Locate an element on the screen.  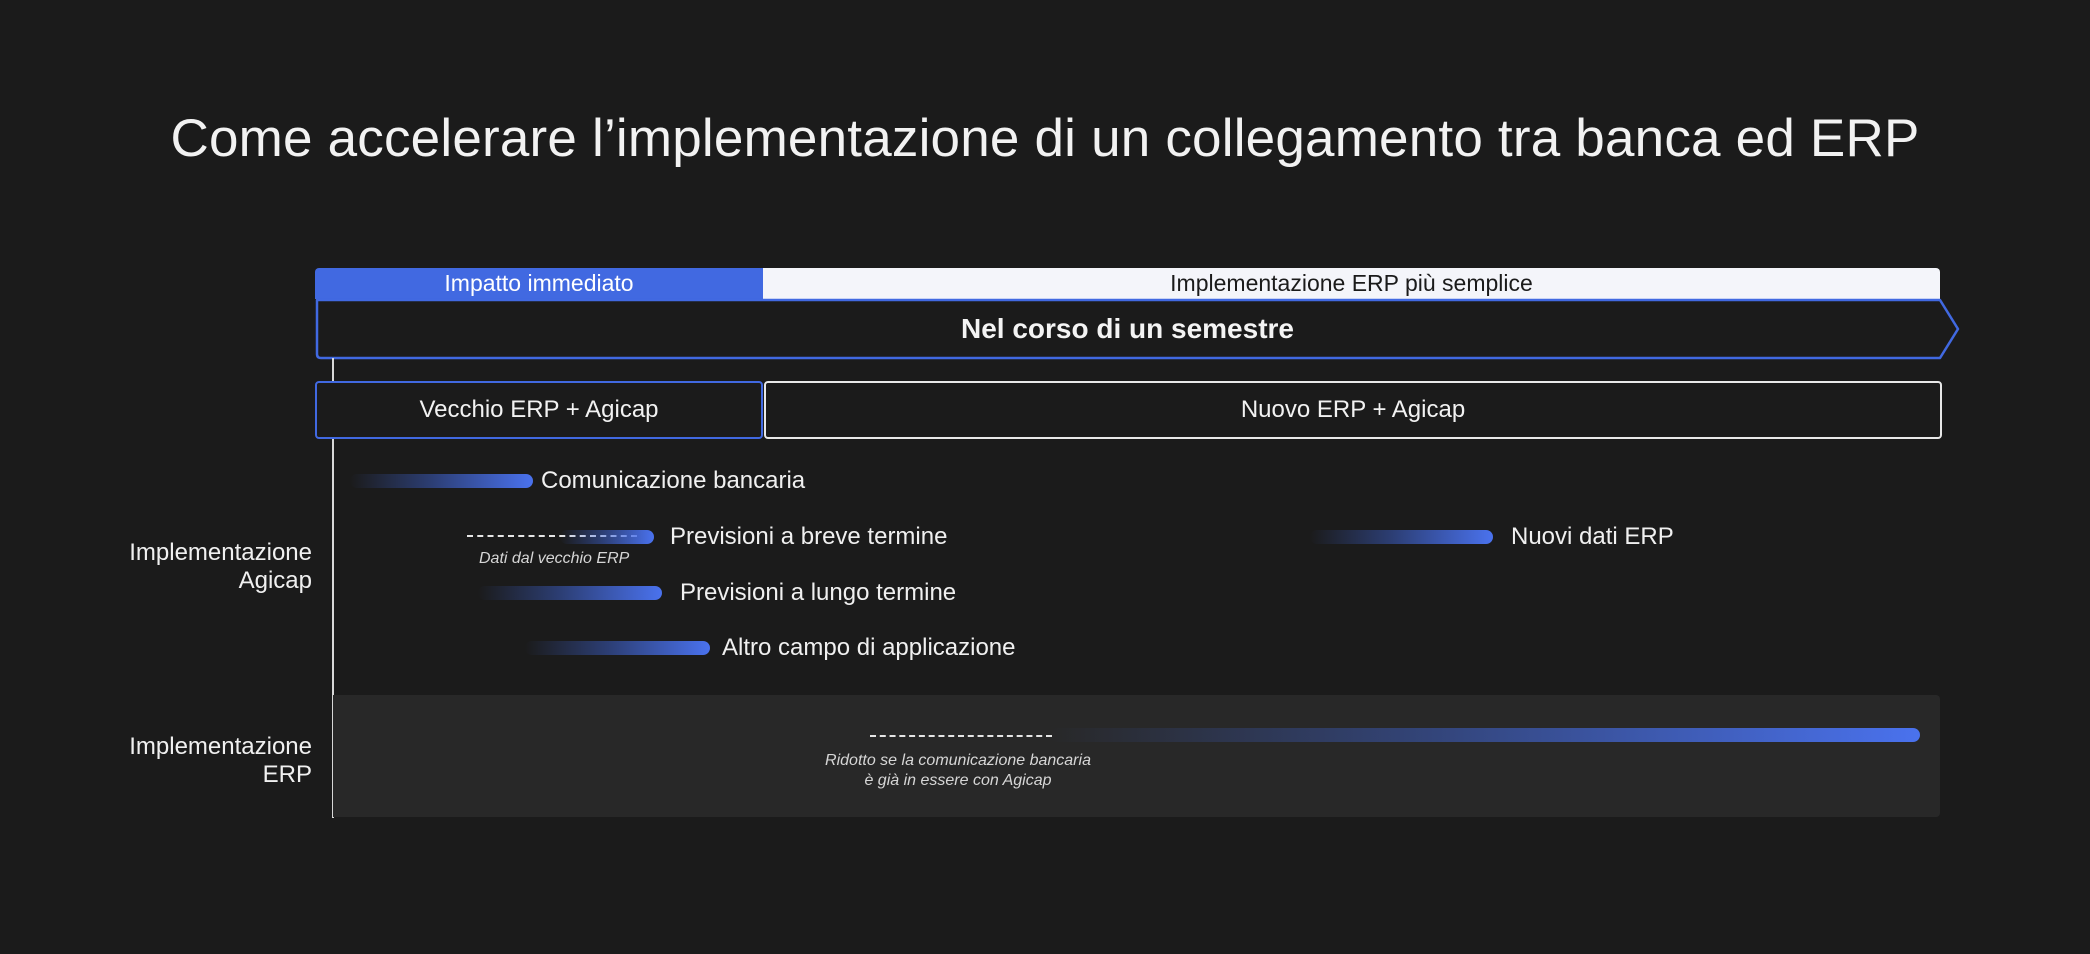
row-label-agicap-line2: Agicap is located at coordinates (220, 581).